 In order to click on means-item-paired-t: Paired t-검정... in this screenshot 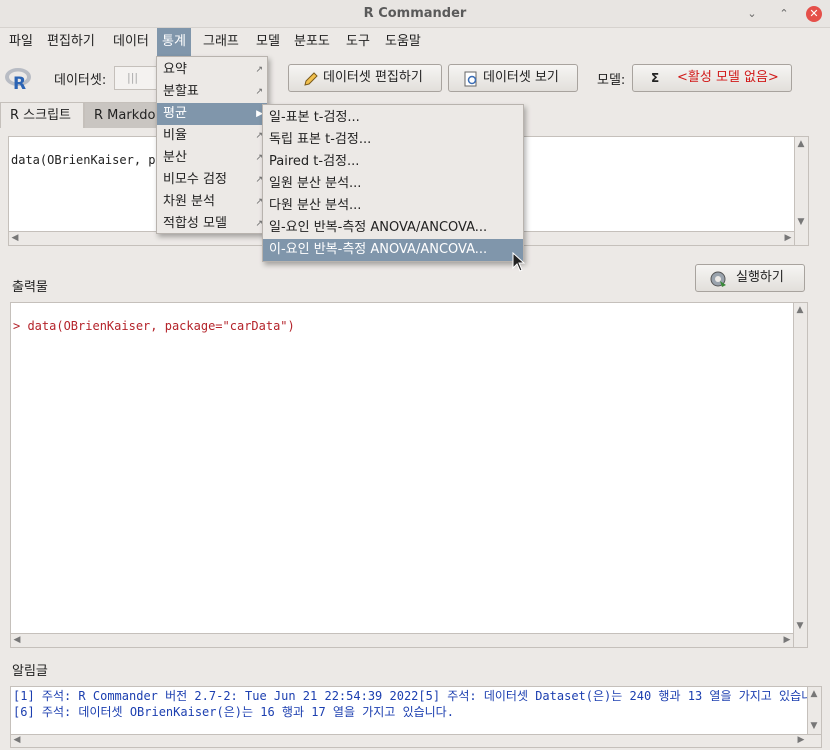, I will do `click(393, 162)`.